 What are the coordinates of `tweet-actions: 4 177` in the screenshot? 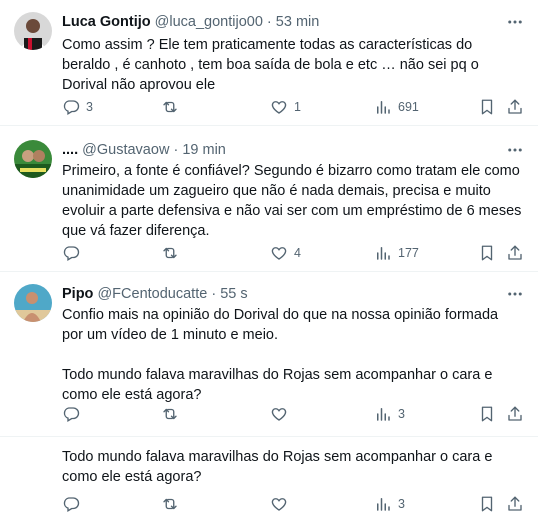 It's located at (295, 254).